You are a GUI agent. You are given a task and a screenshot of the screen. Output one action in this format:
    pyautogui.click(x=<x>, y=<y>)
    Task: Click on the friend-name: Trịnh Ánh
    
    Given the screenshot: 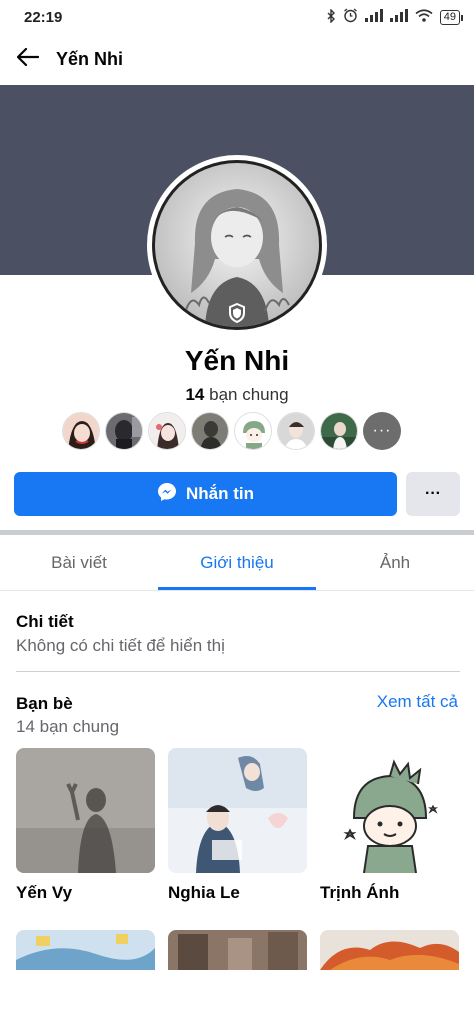 What is the action you would take?
    pyautogui.click(x=359, y=893)
    